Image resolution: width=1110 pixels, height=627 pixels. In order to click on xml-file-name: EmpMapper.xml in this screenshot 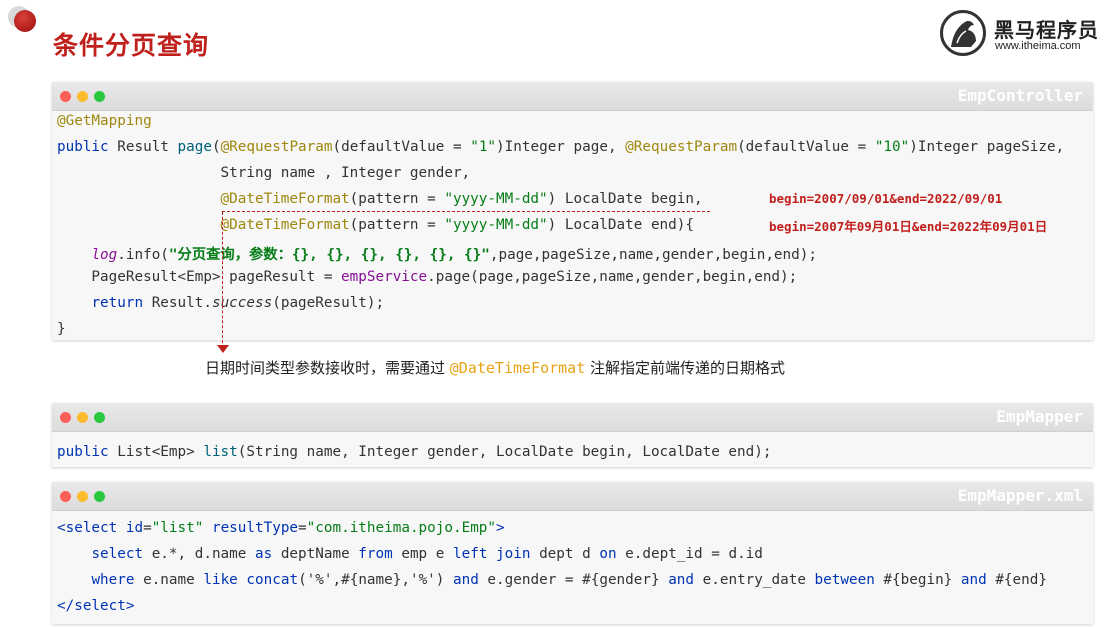, I will do `click(1020, 495)`.